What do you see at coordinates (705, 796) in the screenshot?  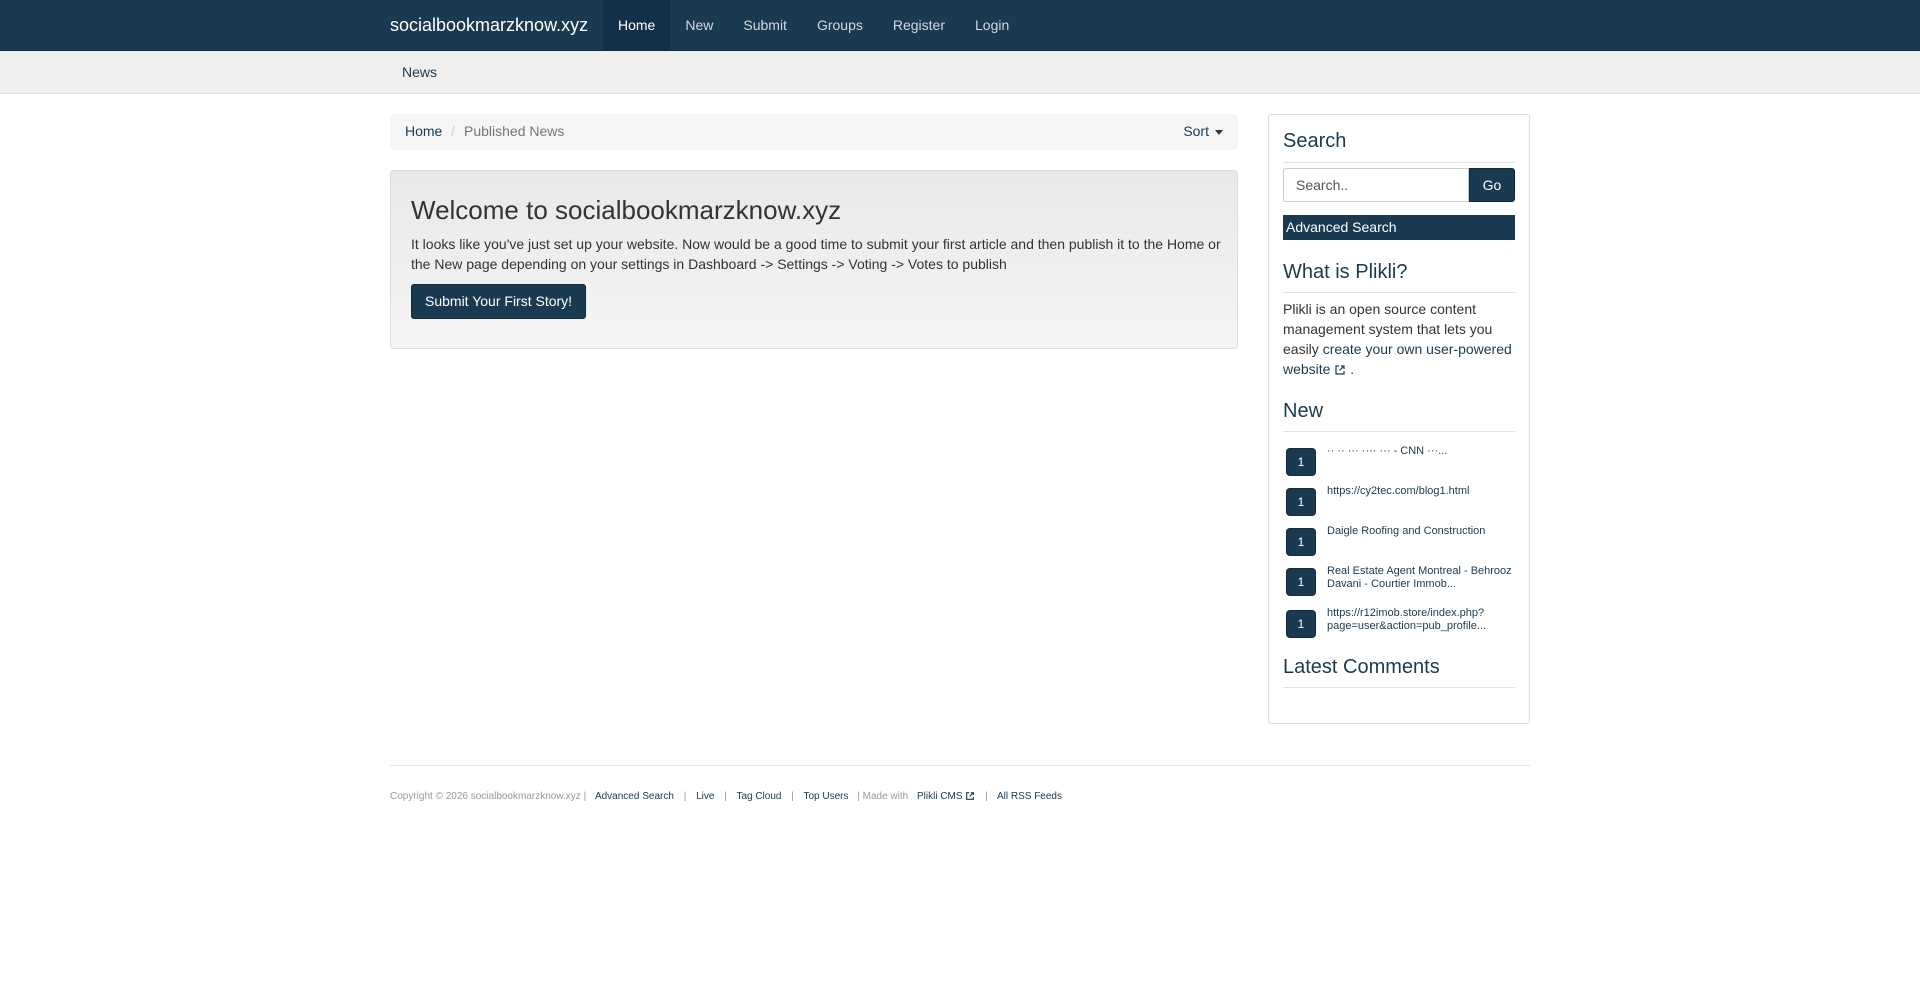 I see `footer-live-link: Live` at bounding box center [705, 796].